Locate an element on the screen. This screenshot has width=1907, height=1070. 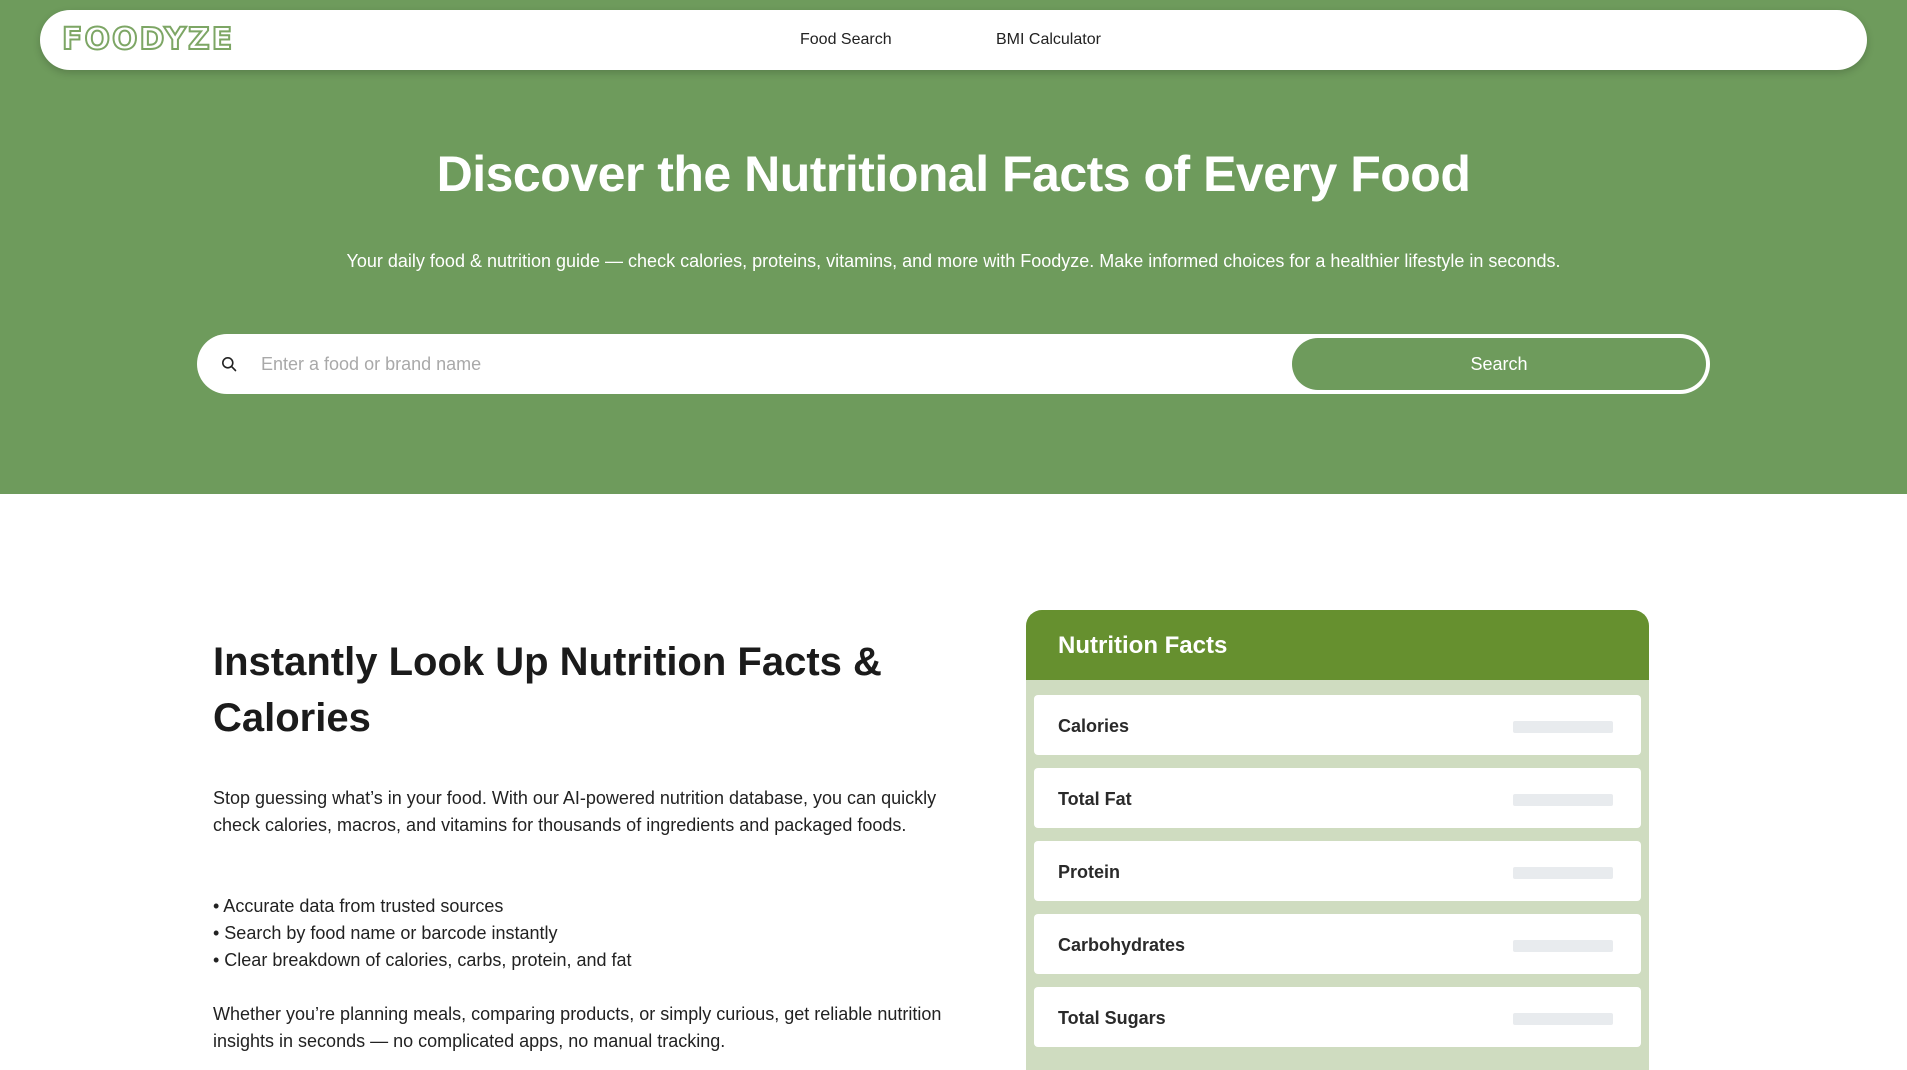
fact-row-total-fat: Total Fat is located at coordinates (1337, 798).